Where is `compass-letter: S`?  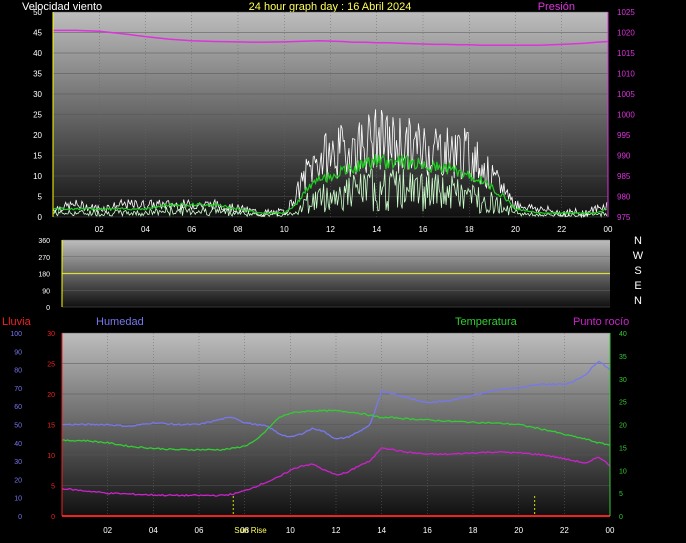
compass-letter: S is located at coordinates (637, 271).